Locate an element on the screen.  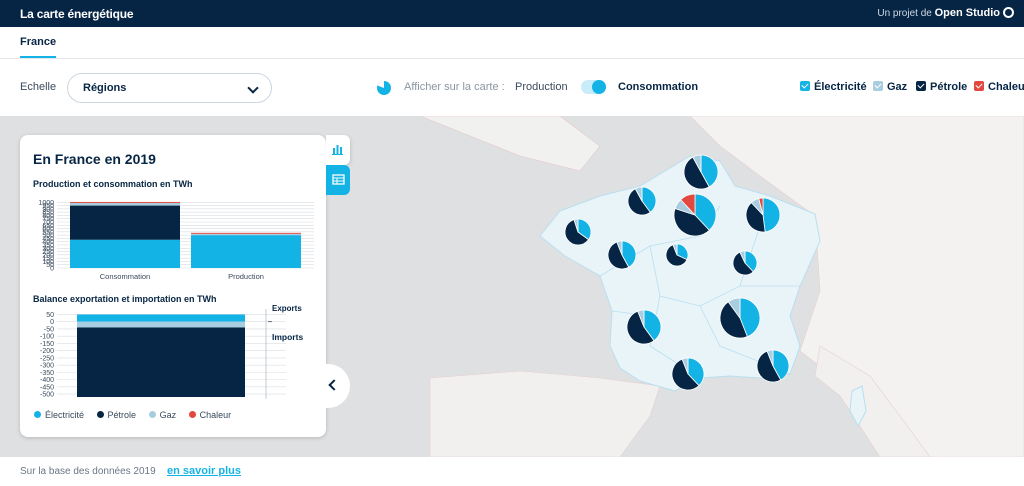
scale-select-value: Régions is located at coordinates (105, 88).